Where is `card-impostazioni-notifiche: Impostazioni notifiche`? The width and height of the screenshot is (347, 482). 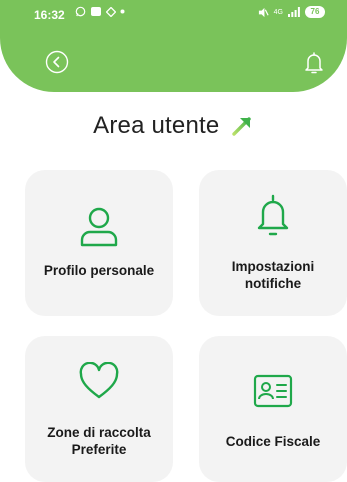
card-impostazioni-notifiche: Impostazioni notifiche is located at coordinates (273, 243).